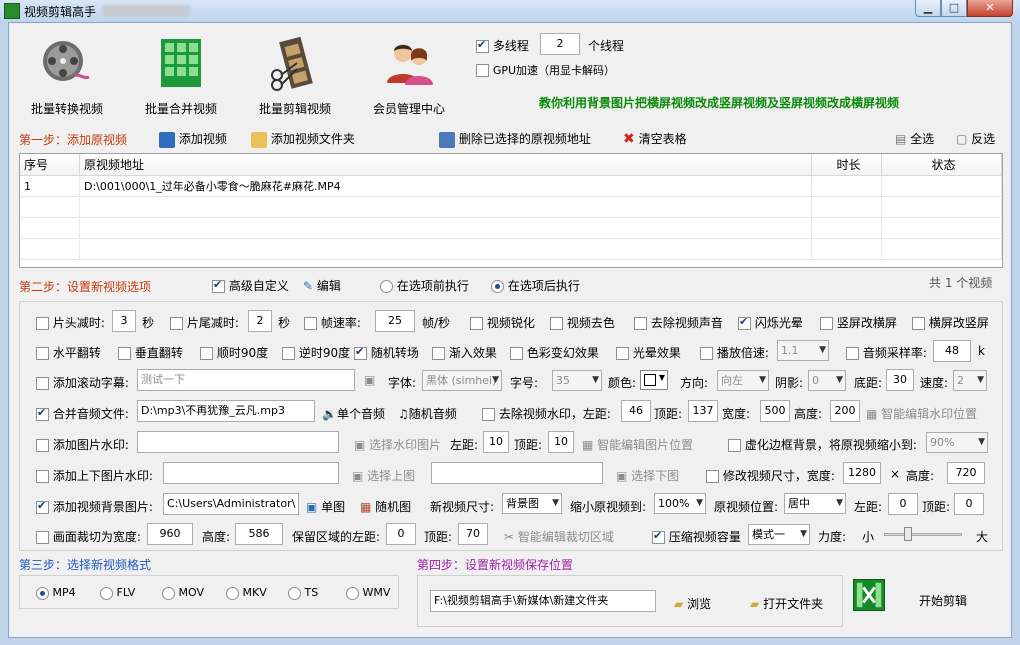 The image size is (1020, 645). Describe the element at coordinates (42, 413) in the screenshot. I see `merge-audio-checkbox` at that location.